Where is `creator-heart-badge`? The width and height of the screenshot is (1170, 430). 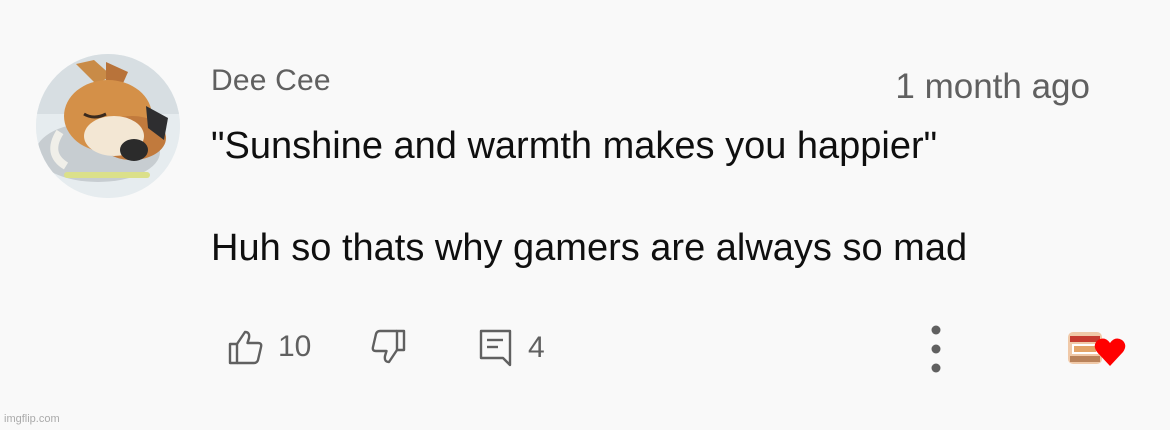 creator-heart-badge is located at coordinates (1097, 348).